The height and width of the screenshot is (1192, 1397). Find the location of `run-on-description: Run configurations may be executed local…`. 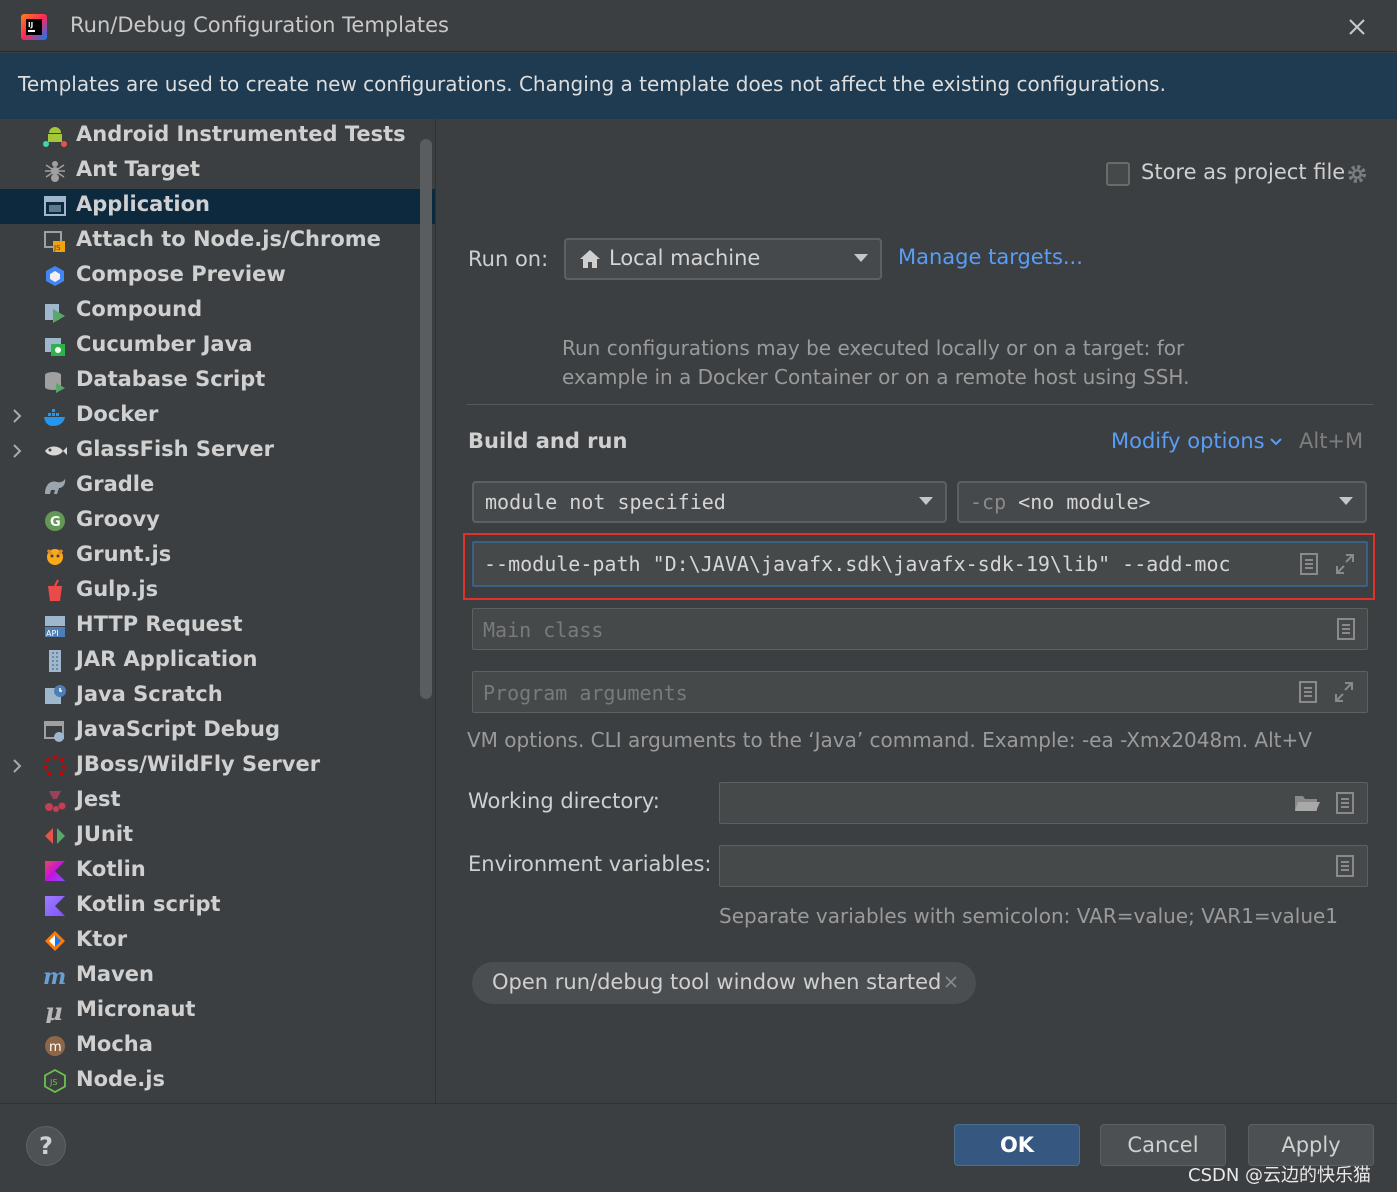

run-on-description: Run configurations may be executed local… is located at coordinates (912, 363).